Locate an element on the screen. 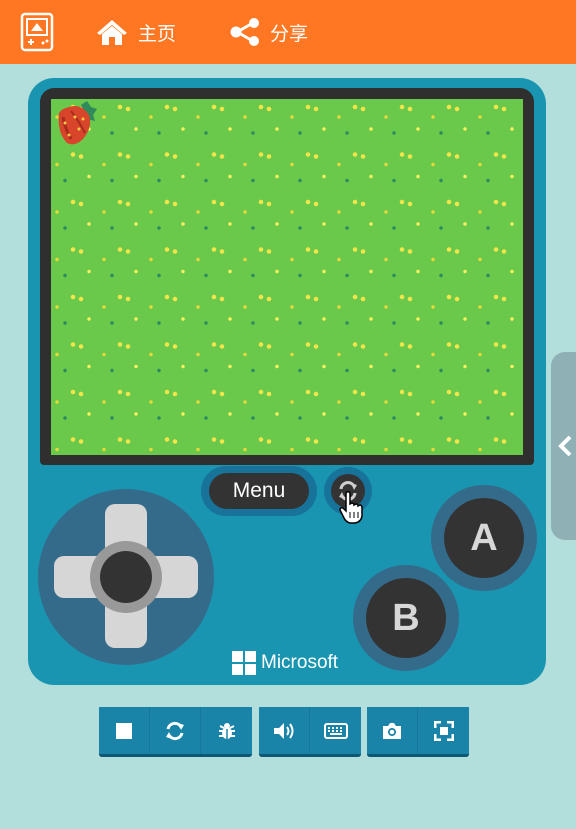  capture-group is located at coordinates (418, 732).